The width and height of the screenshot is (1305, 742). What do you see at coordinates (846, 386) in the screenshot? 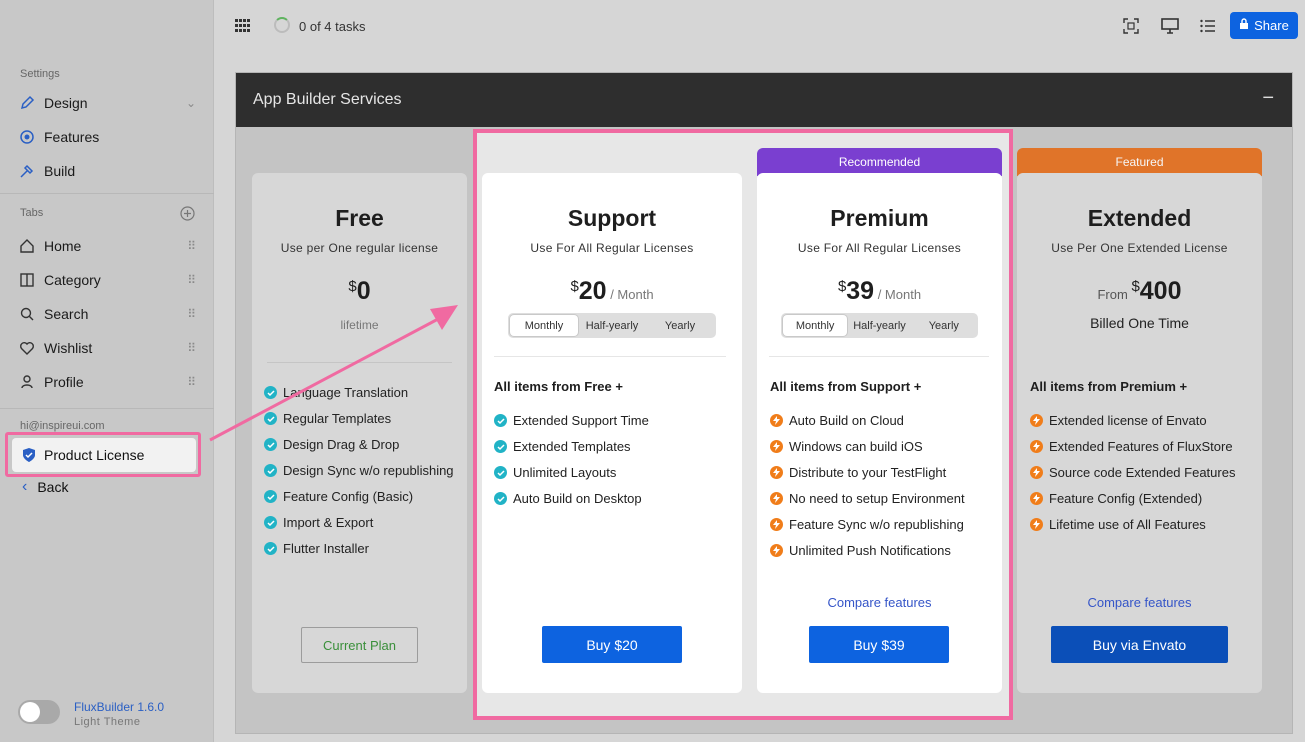
I see `features-heading: All items from Support +` at bounding box center [846, 386].